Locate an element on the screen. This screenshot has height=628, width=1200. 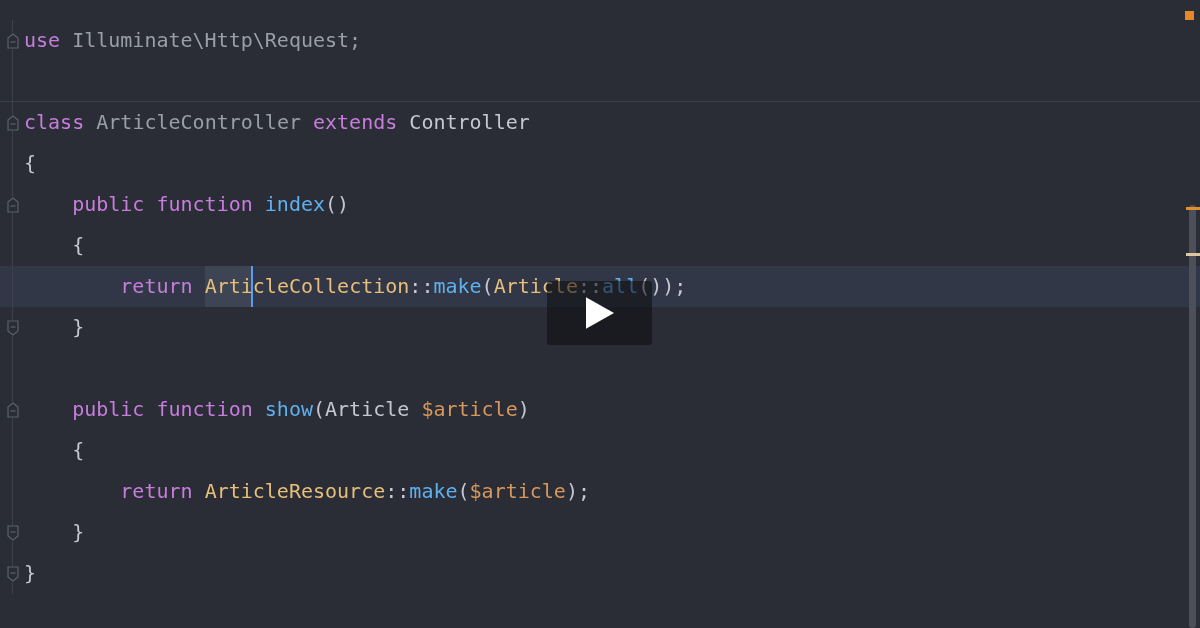
code-token: index is located at coordinates (295, 204).